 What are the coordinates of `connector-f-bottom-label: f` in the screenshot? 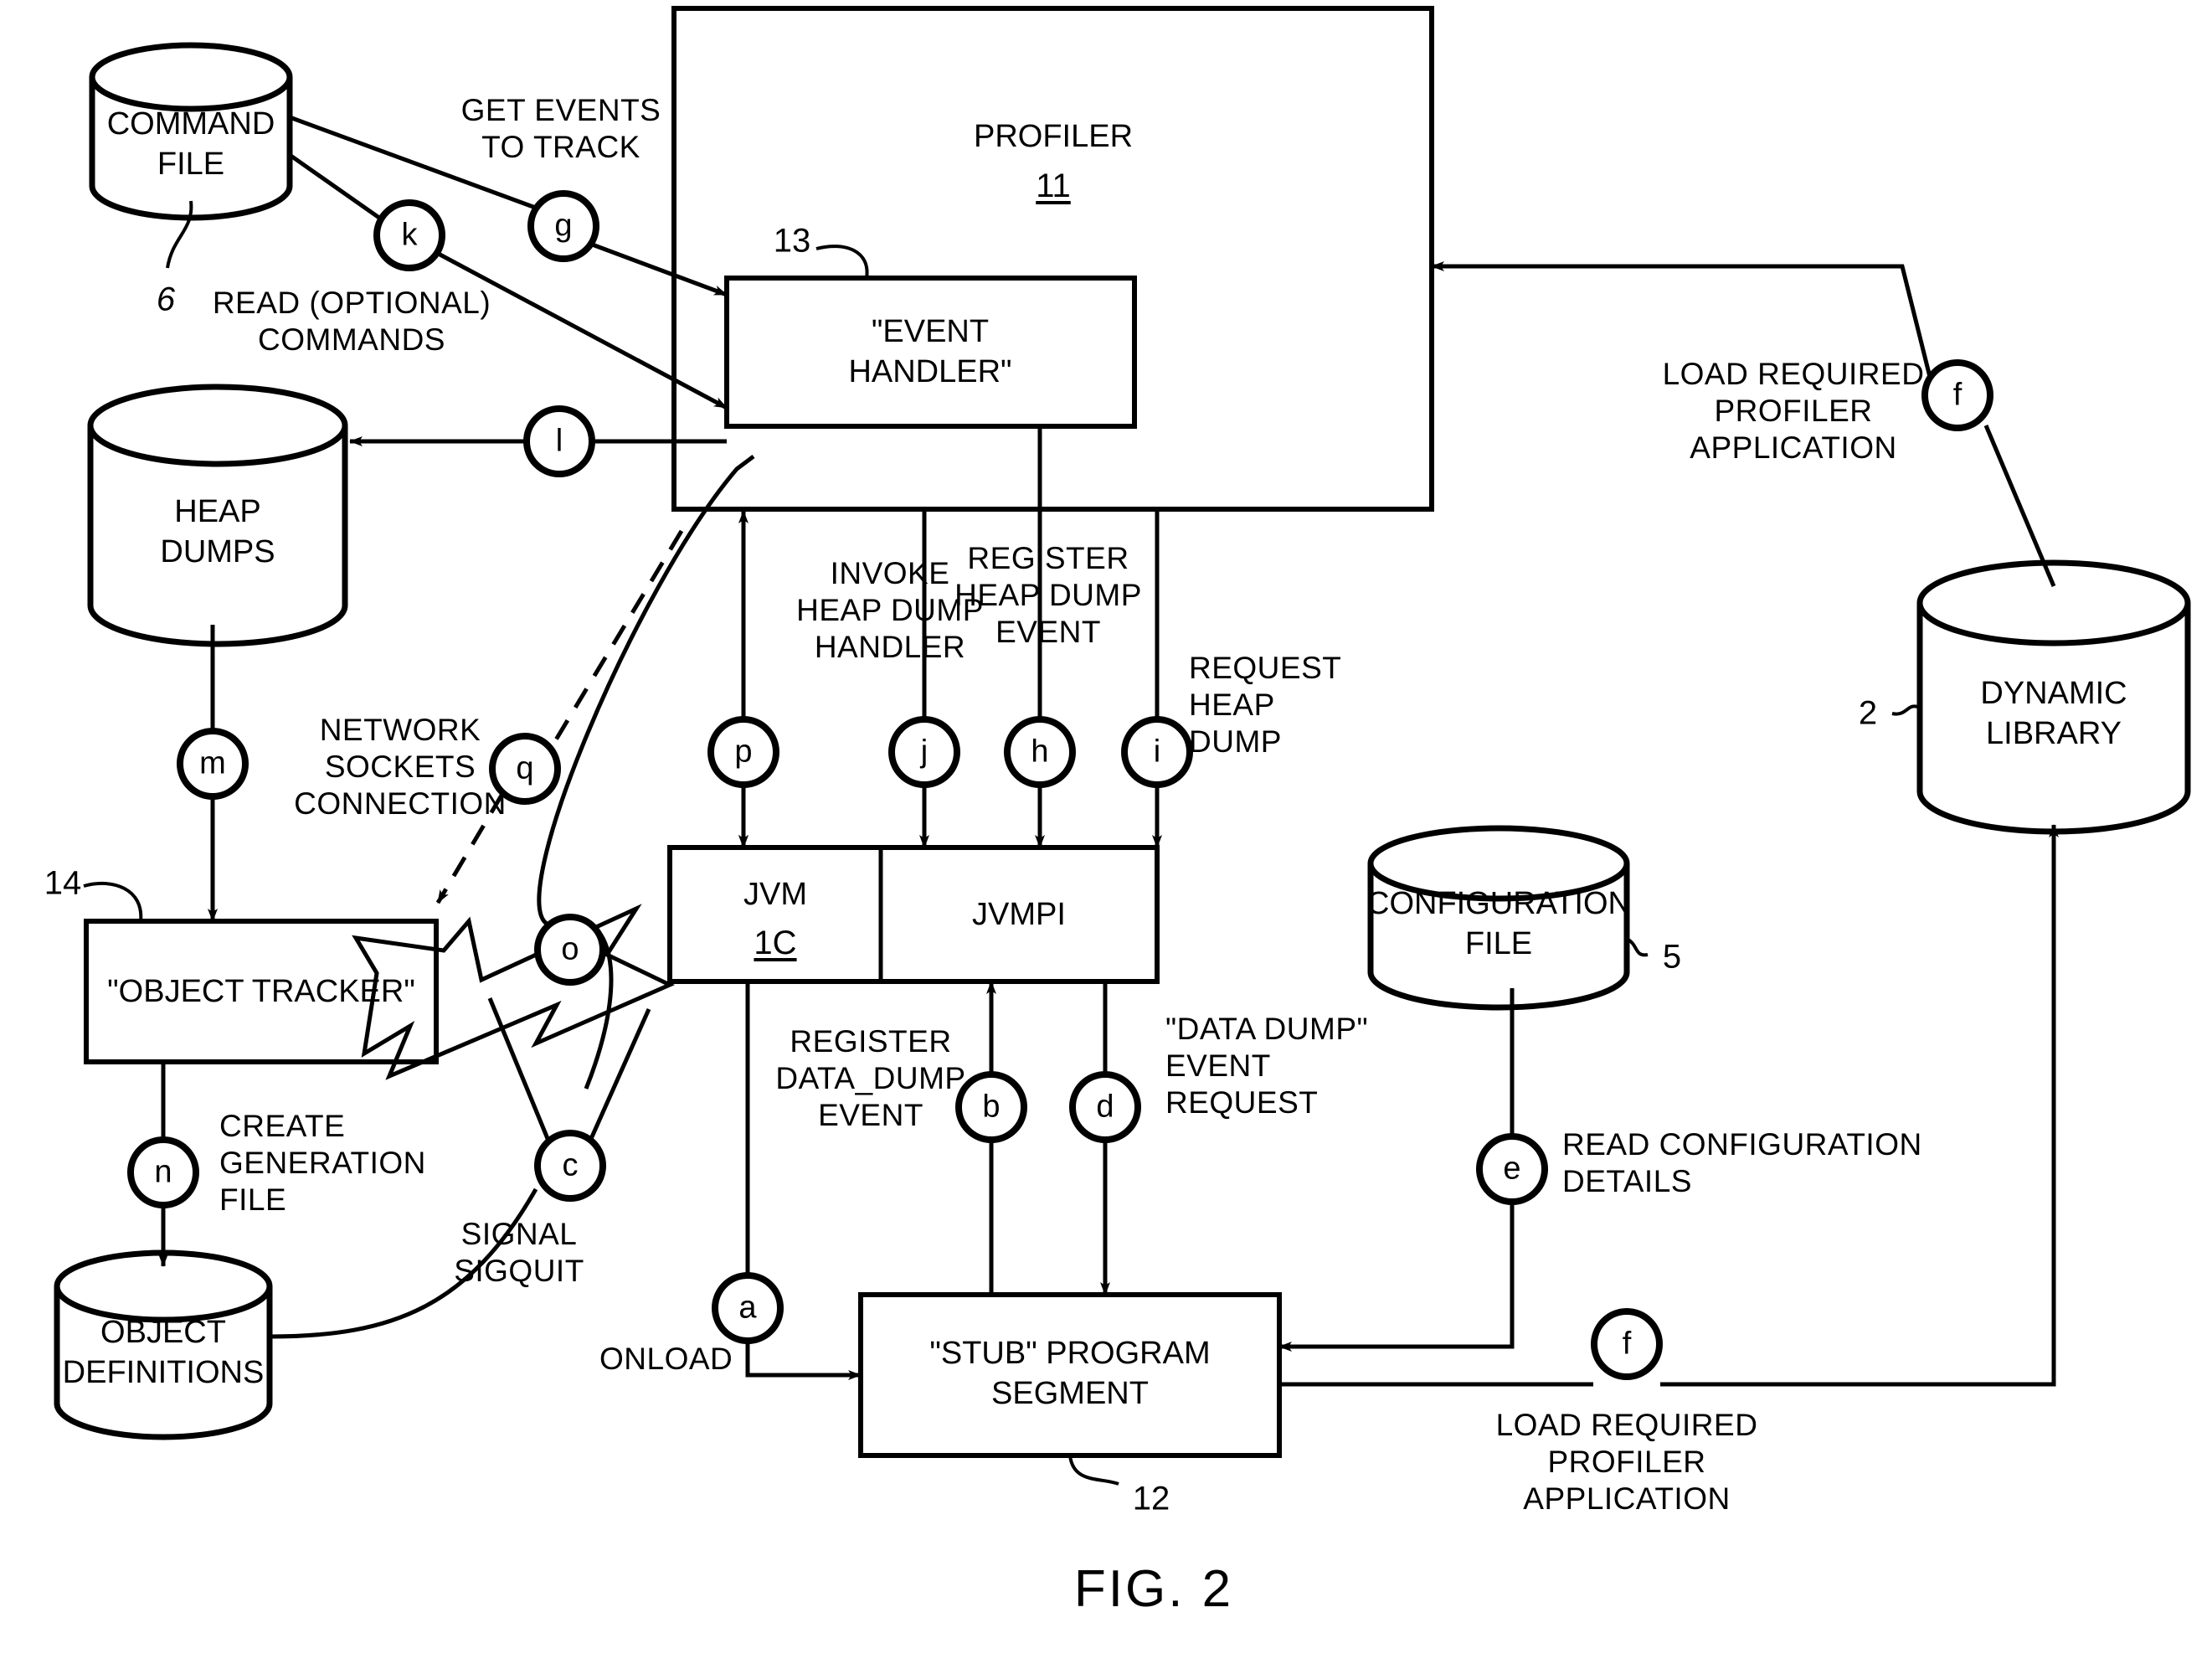 It's located at (1627, 1344).